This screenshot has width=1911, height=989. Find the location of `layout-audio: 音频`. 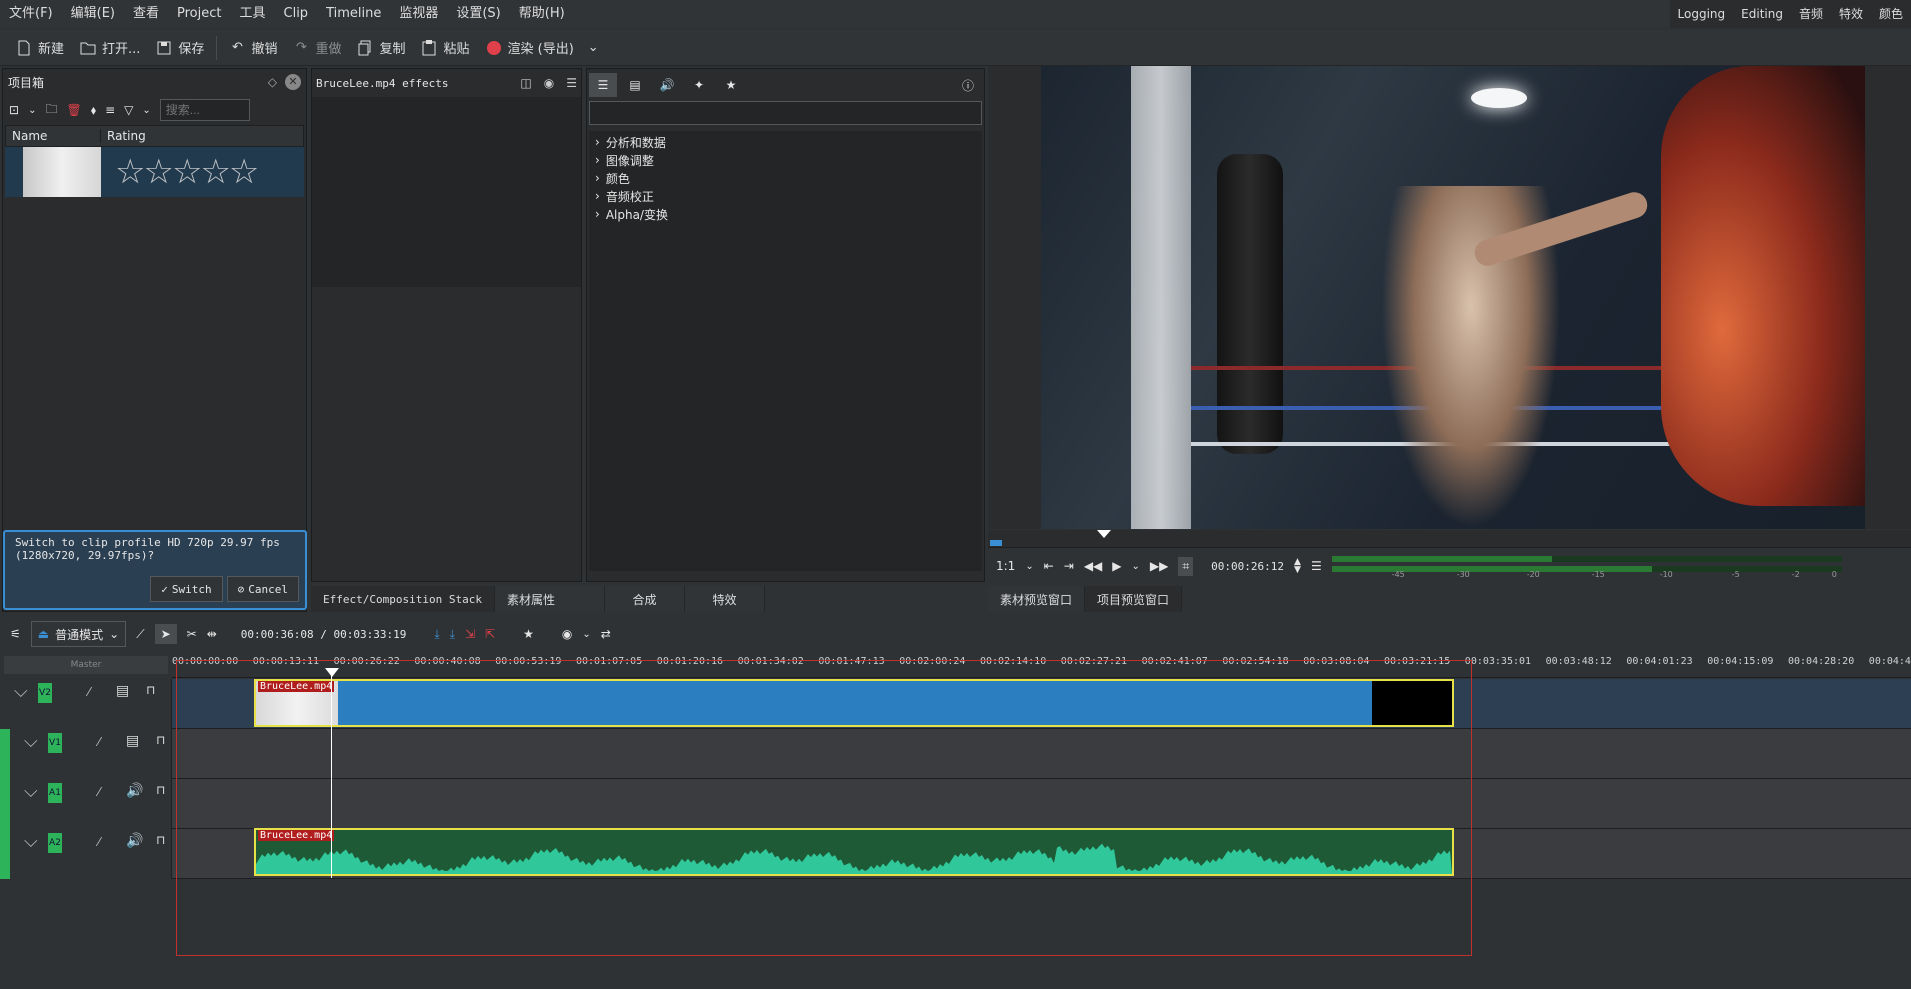

layout-audio: 音频 is located at coordinates (1811, 14).